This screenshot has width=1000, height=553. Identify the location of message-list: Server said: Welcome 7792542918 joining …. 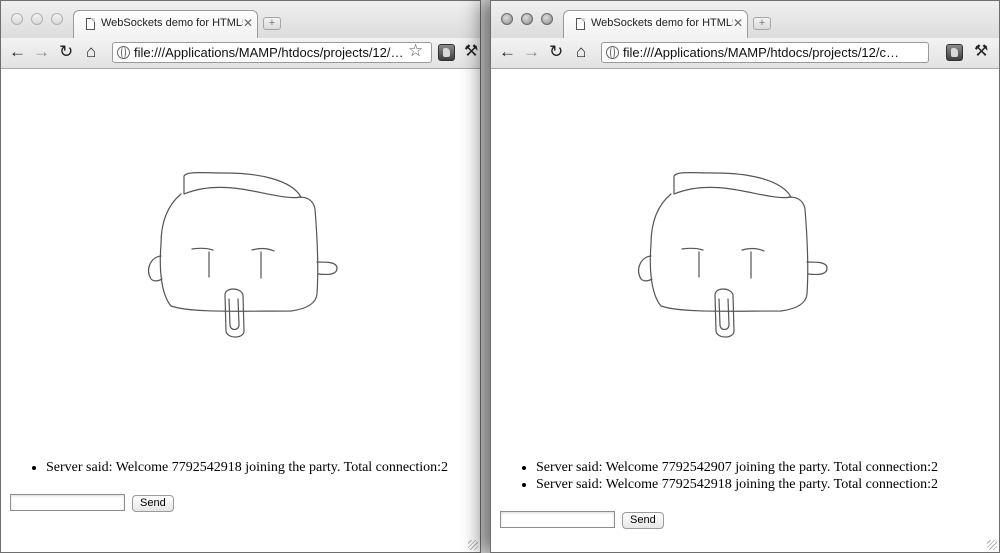
(240, 467).